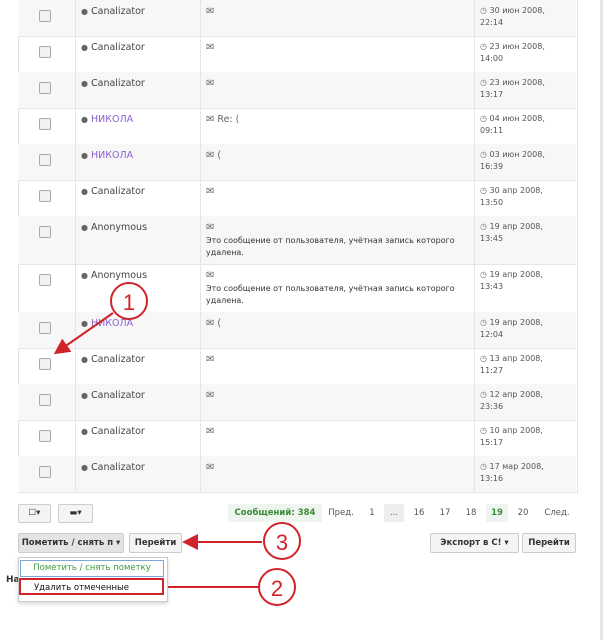  I want to click on callout-2: 2, so click(277, 587).